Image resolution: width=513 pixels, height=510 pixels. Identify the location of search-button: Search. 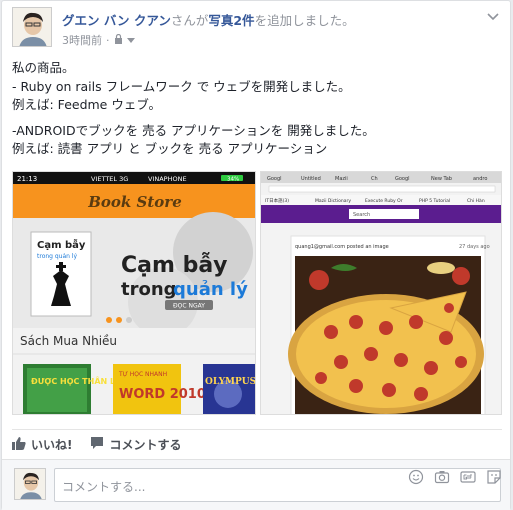
(361, 215).